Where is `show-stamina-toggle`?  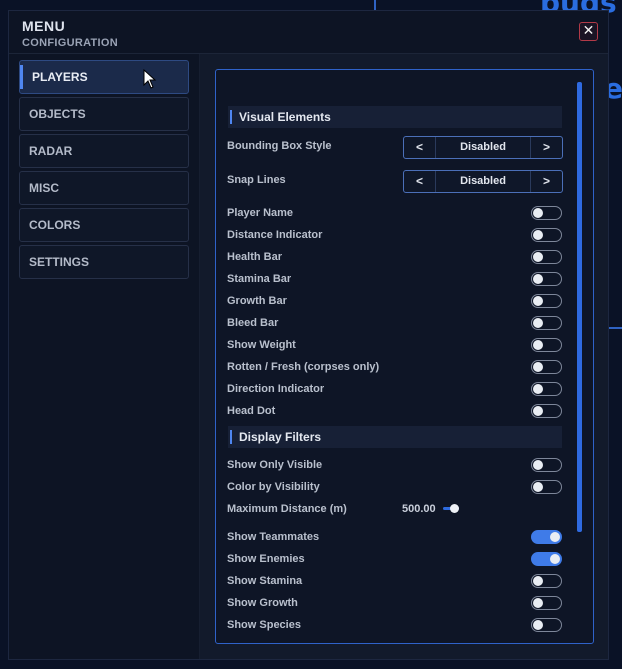 show-stamina-toggle is located at coordinates (546, 581).